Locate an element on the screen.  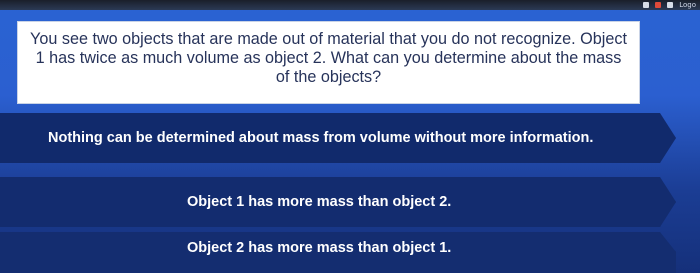
top-status-bar: Logo is located at coordinates (350, 5).